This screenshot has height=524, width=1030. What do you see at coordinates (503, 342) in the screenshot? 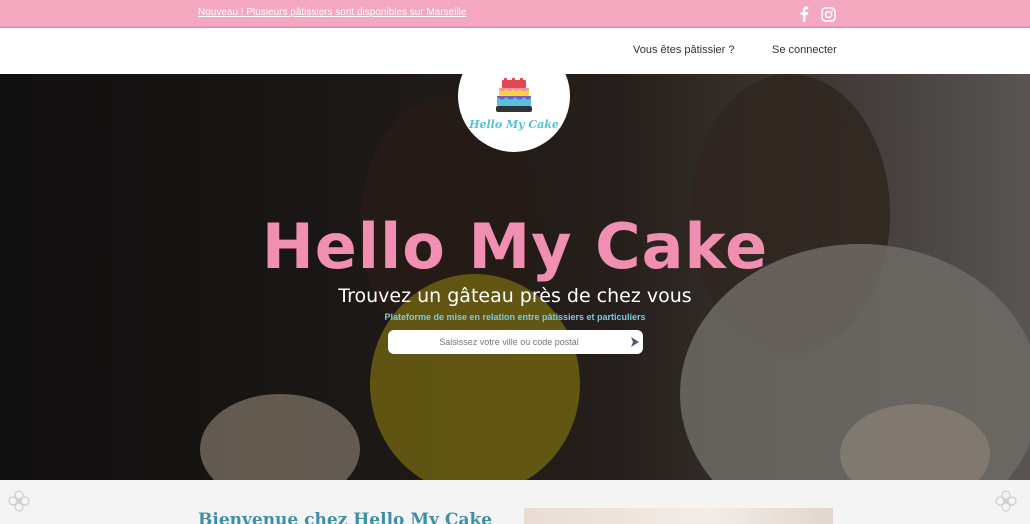
I see `search-input` at bounding box center [503, 342].